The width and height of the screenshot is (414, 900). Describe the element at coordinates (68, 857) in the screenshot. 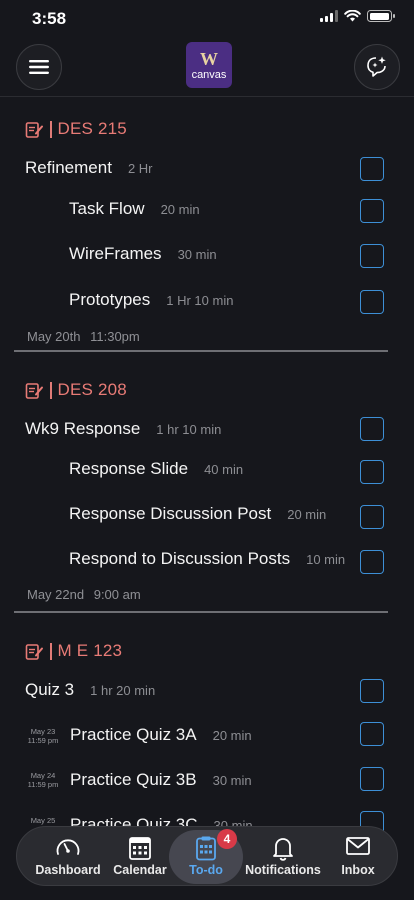

I see `tab-dashboard: Dashboard` at that location.